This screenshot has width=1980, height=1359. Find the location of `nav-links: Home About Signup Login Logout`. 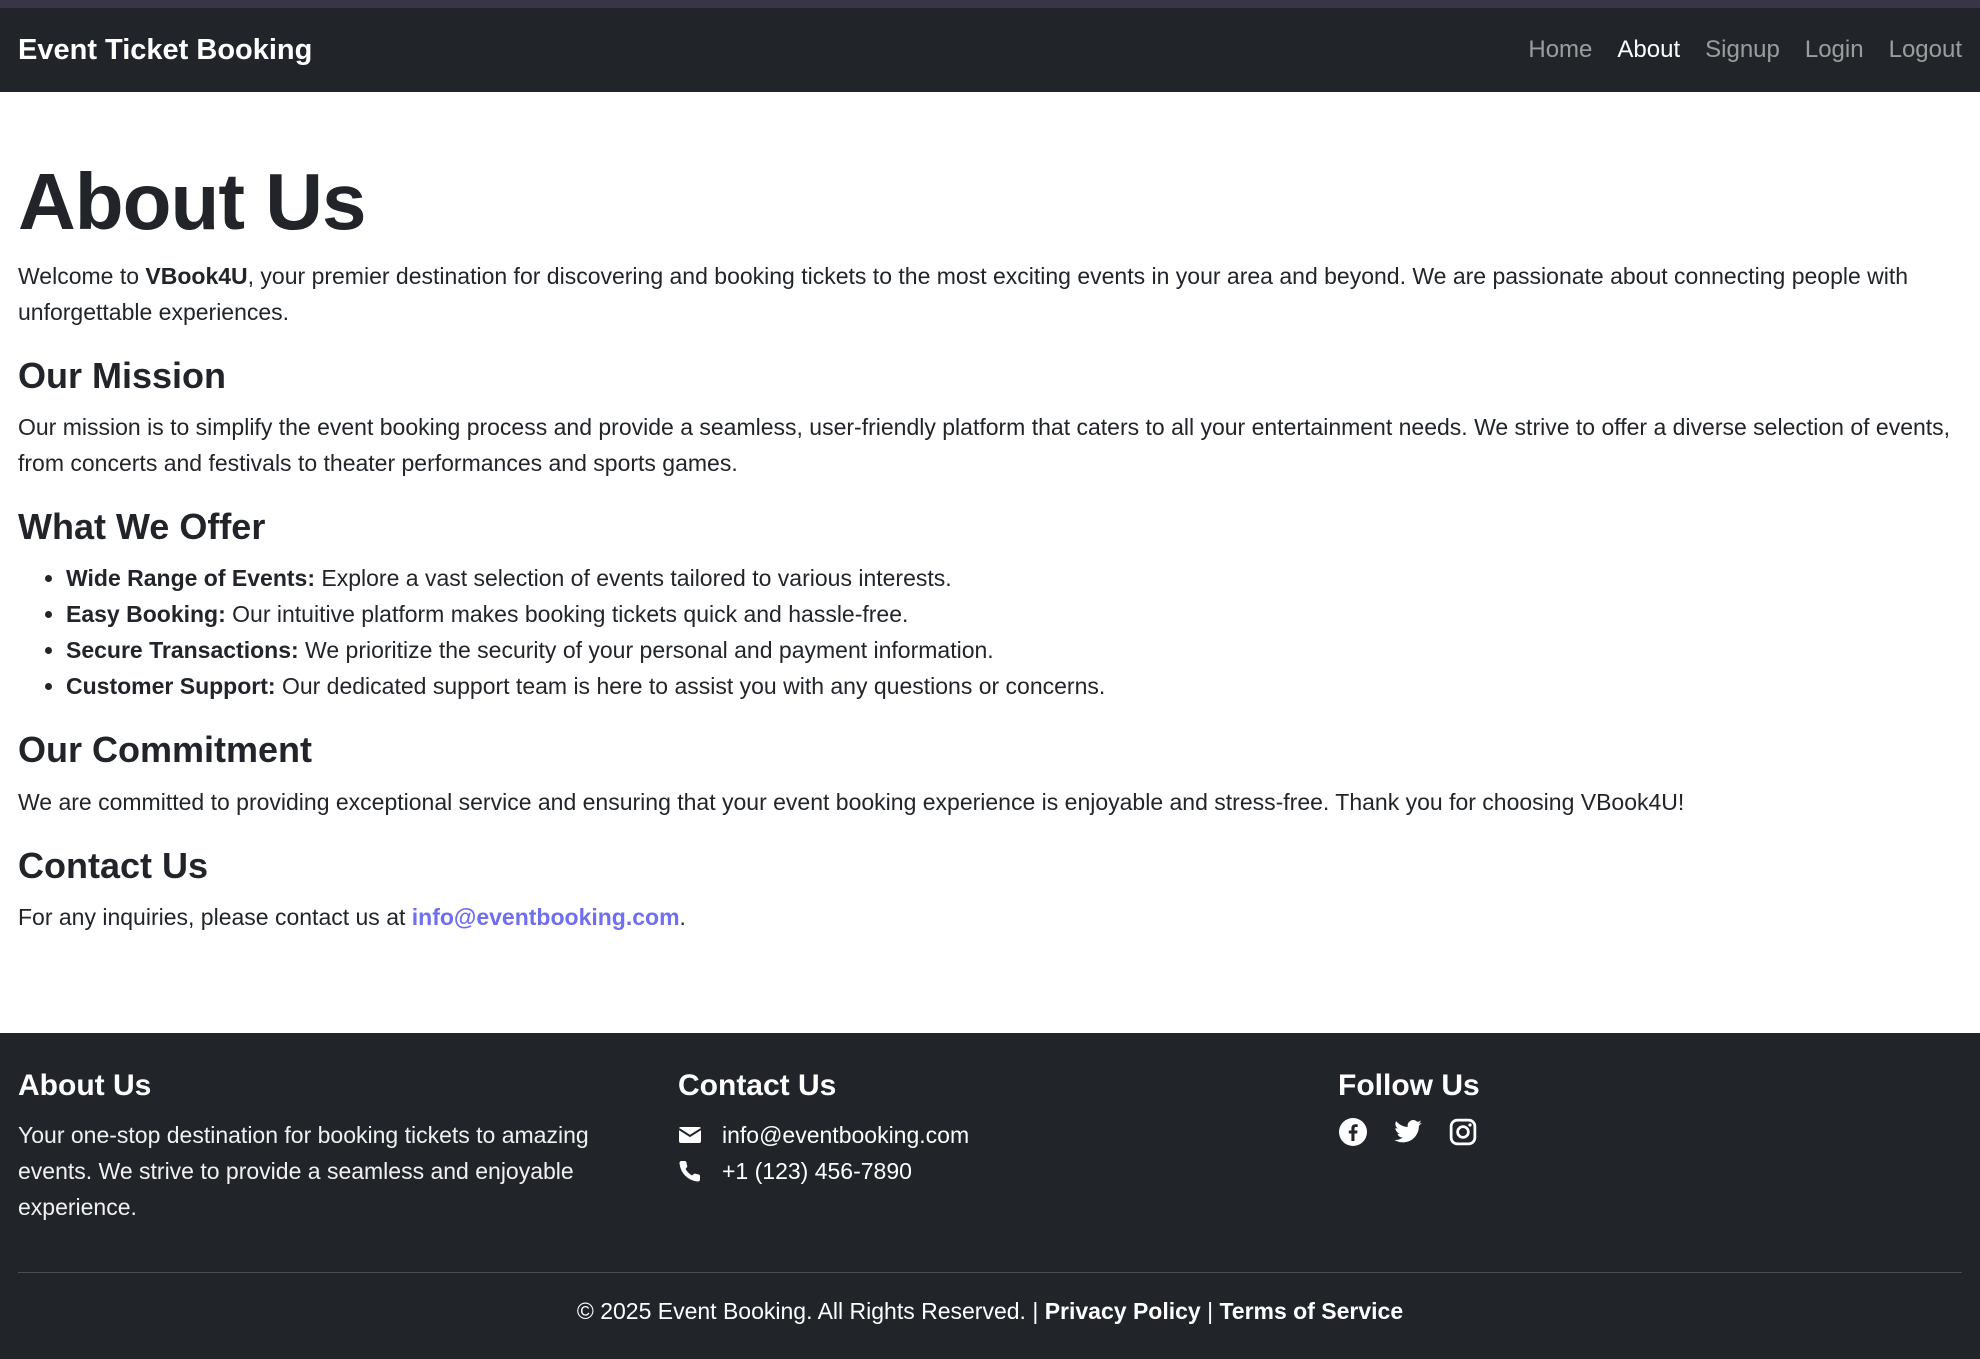

nav-links: Home About Signup Login Logout is located at coordinates (1732, 50).